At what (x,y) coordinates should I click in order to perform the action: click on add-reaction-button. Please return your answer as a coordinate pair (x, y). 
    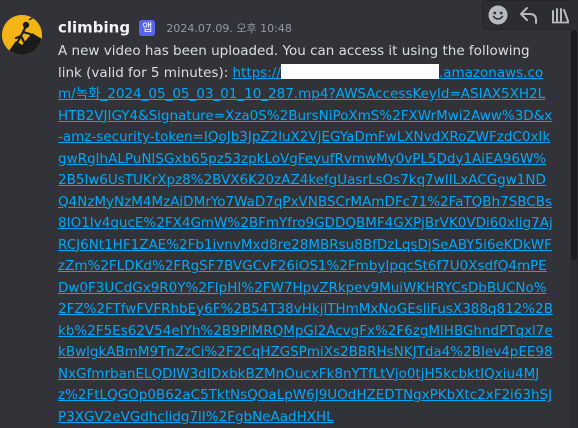
    Looking at the image, I should click on (498, 15).